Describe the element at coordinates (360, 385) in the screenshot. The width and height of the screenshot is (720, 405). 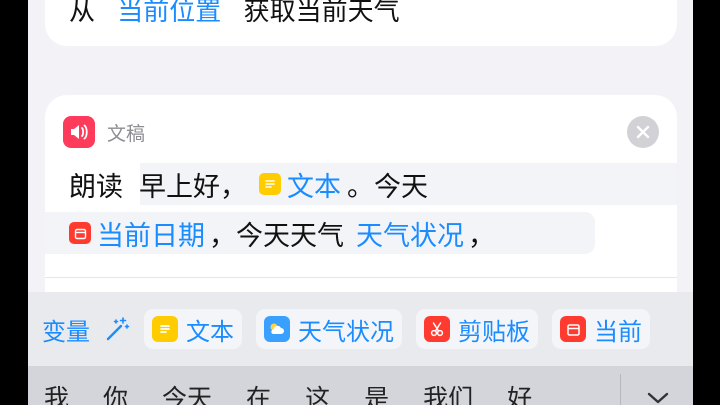
I see `keyboard-candidate-bar: 我 你 今天 在 这 是 我们 好` at that location.